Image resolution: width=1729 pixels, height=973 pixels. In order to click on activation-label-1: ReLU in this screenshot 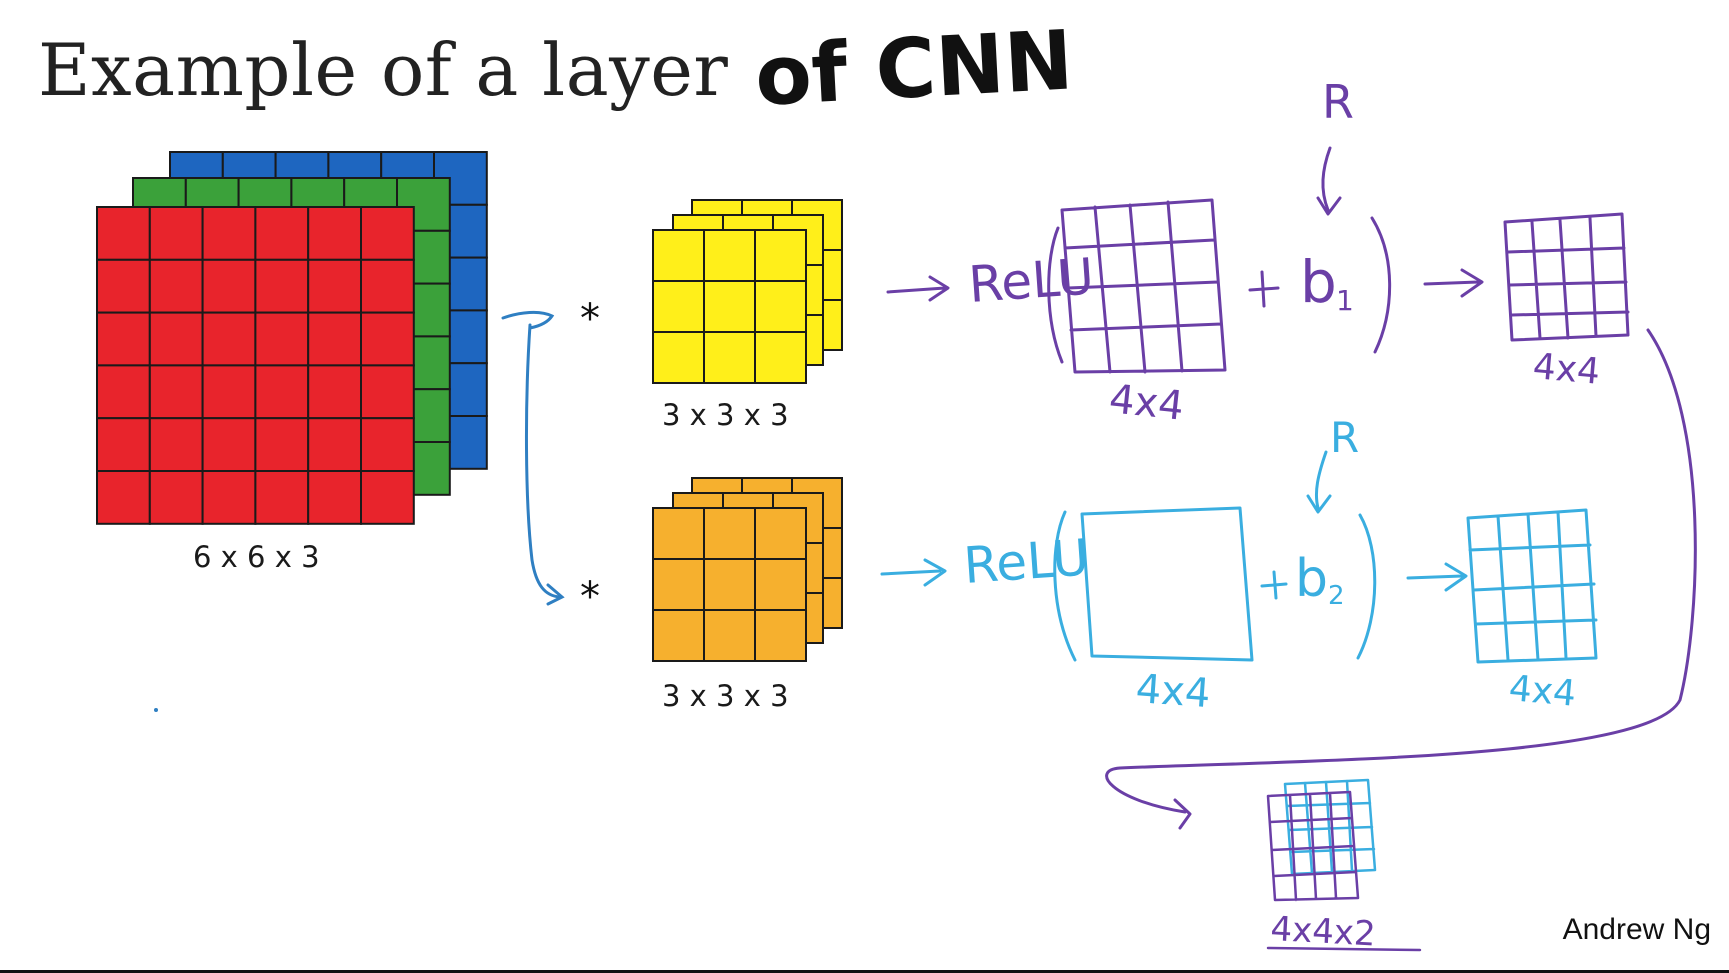, I will do `click(1031, 280)`.